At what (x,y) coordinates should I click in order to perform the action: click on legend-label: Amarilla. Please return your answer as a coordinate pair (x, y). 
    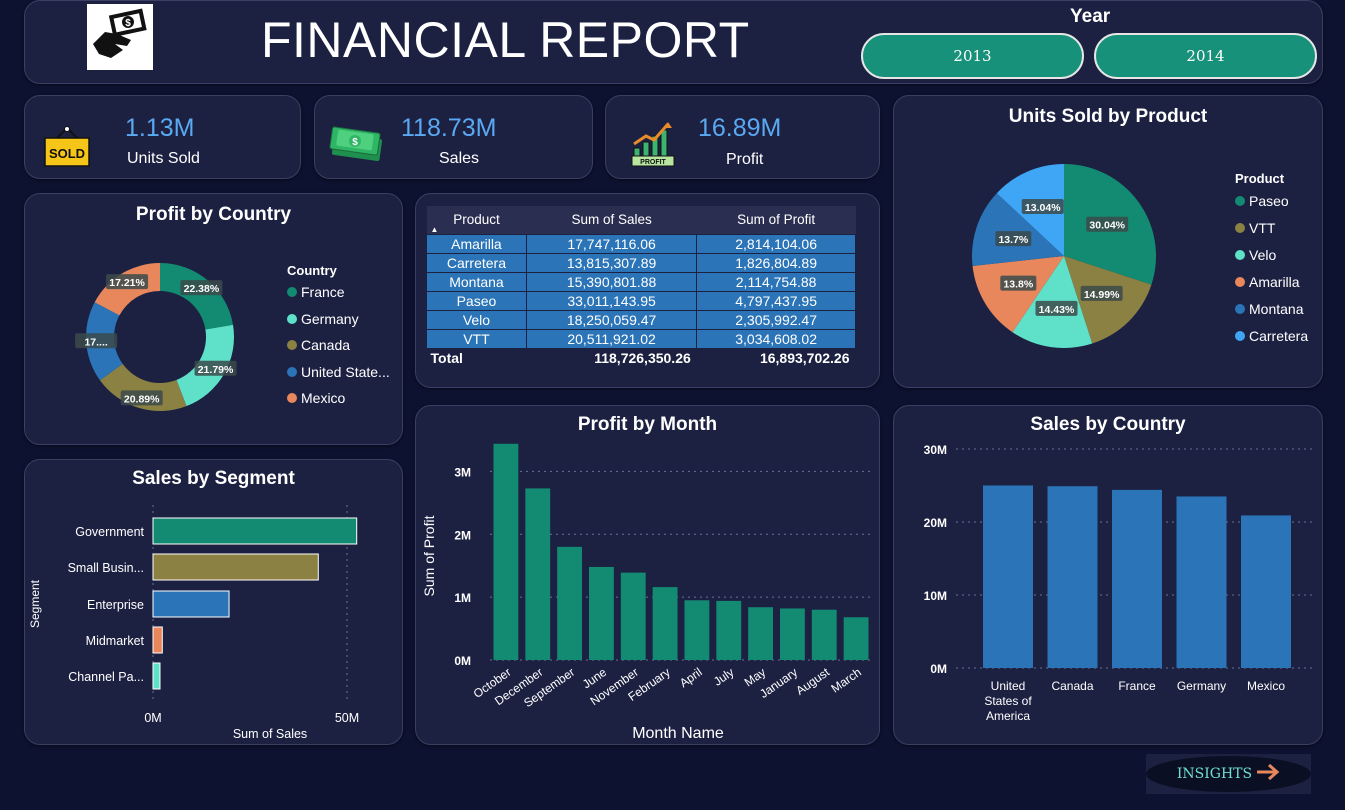
    Looking at the image, I should click on (1274, 282).